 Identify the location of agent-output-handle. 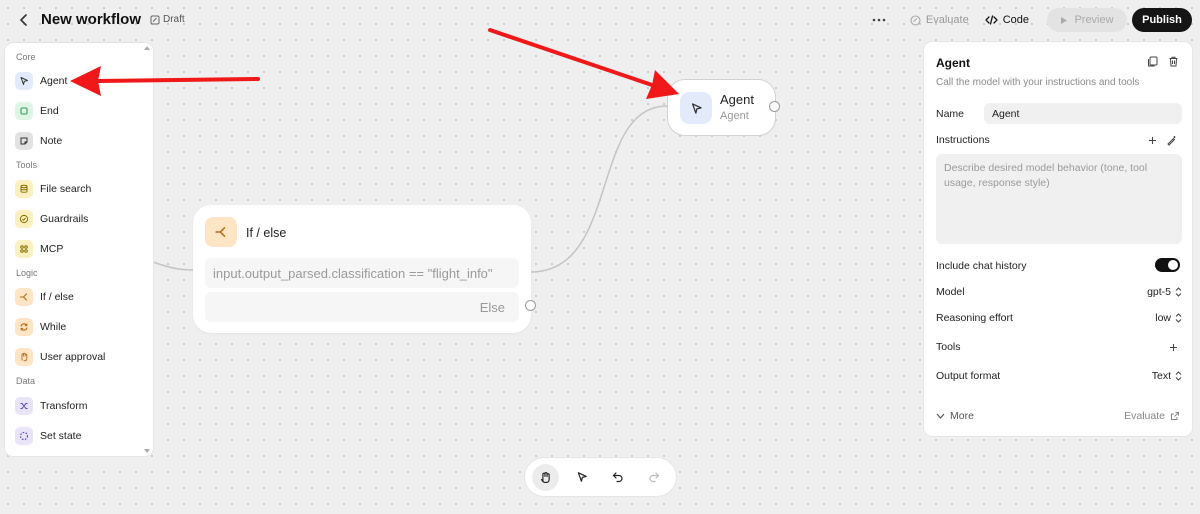
(774, 106).